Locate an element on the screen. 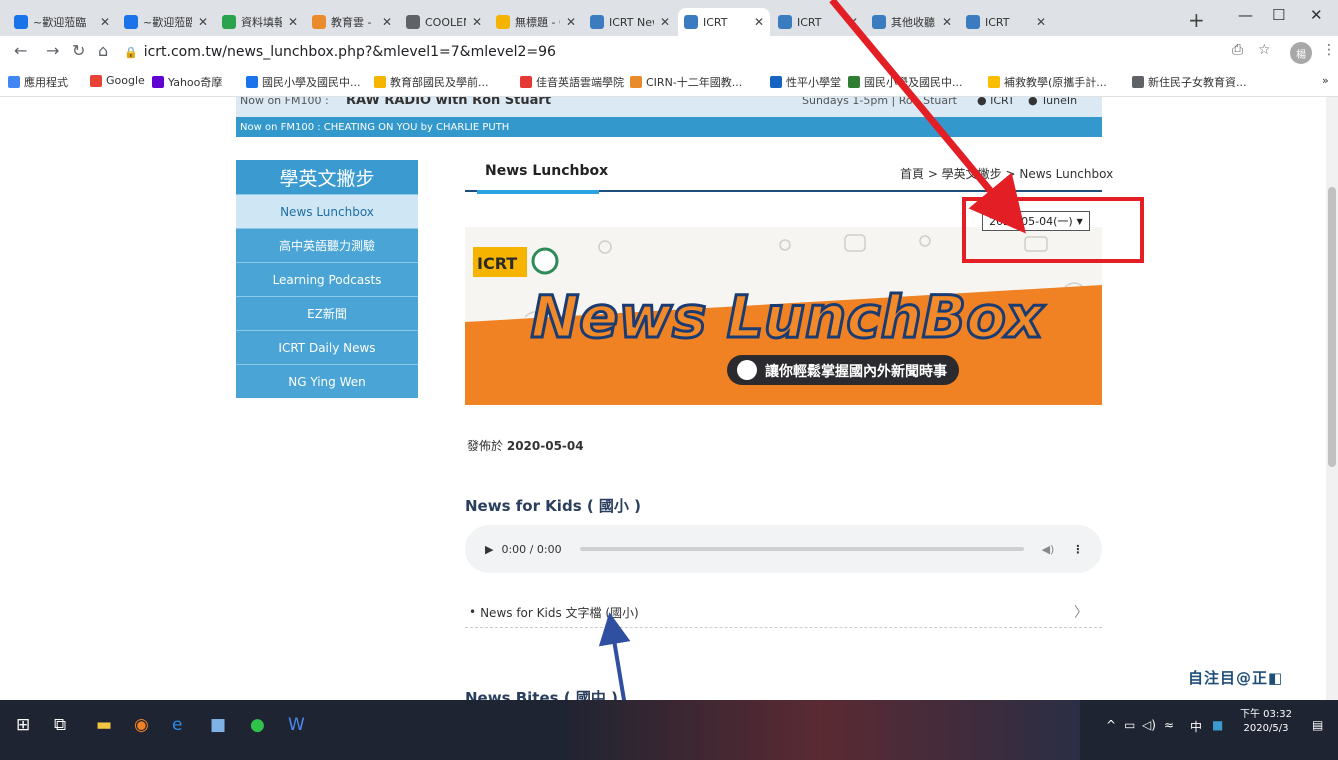 The width and height of the screenshot is (1338, 760). red-arrow is located at coordinates (927, 117).